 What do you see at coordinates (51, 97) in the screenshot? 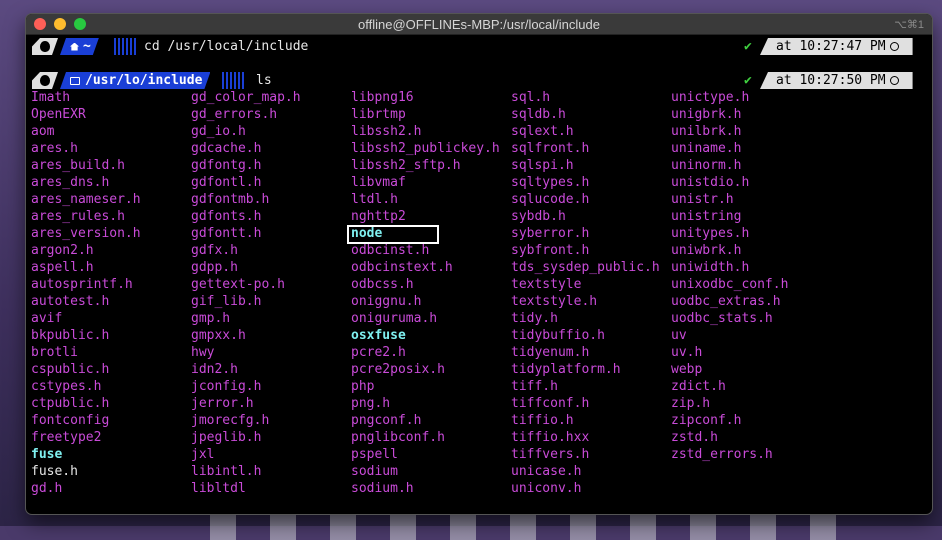
I see `ls-file-entry: Imath` at bounding box center [51, 97].